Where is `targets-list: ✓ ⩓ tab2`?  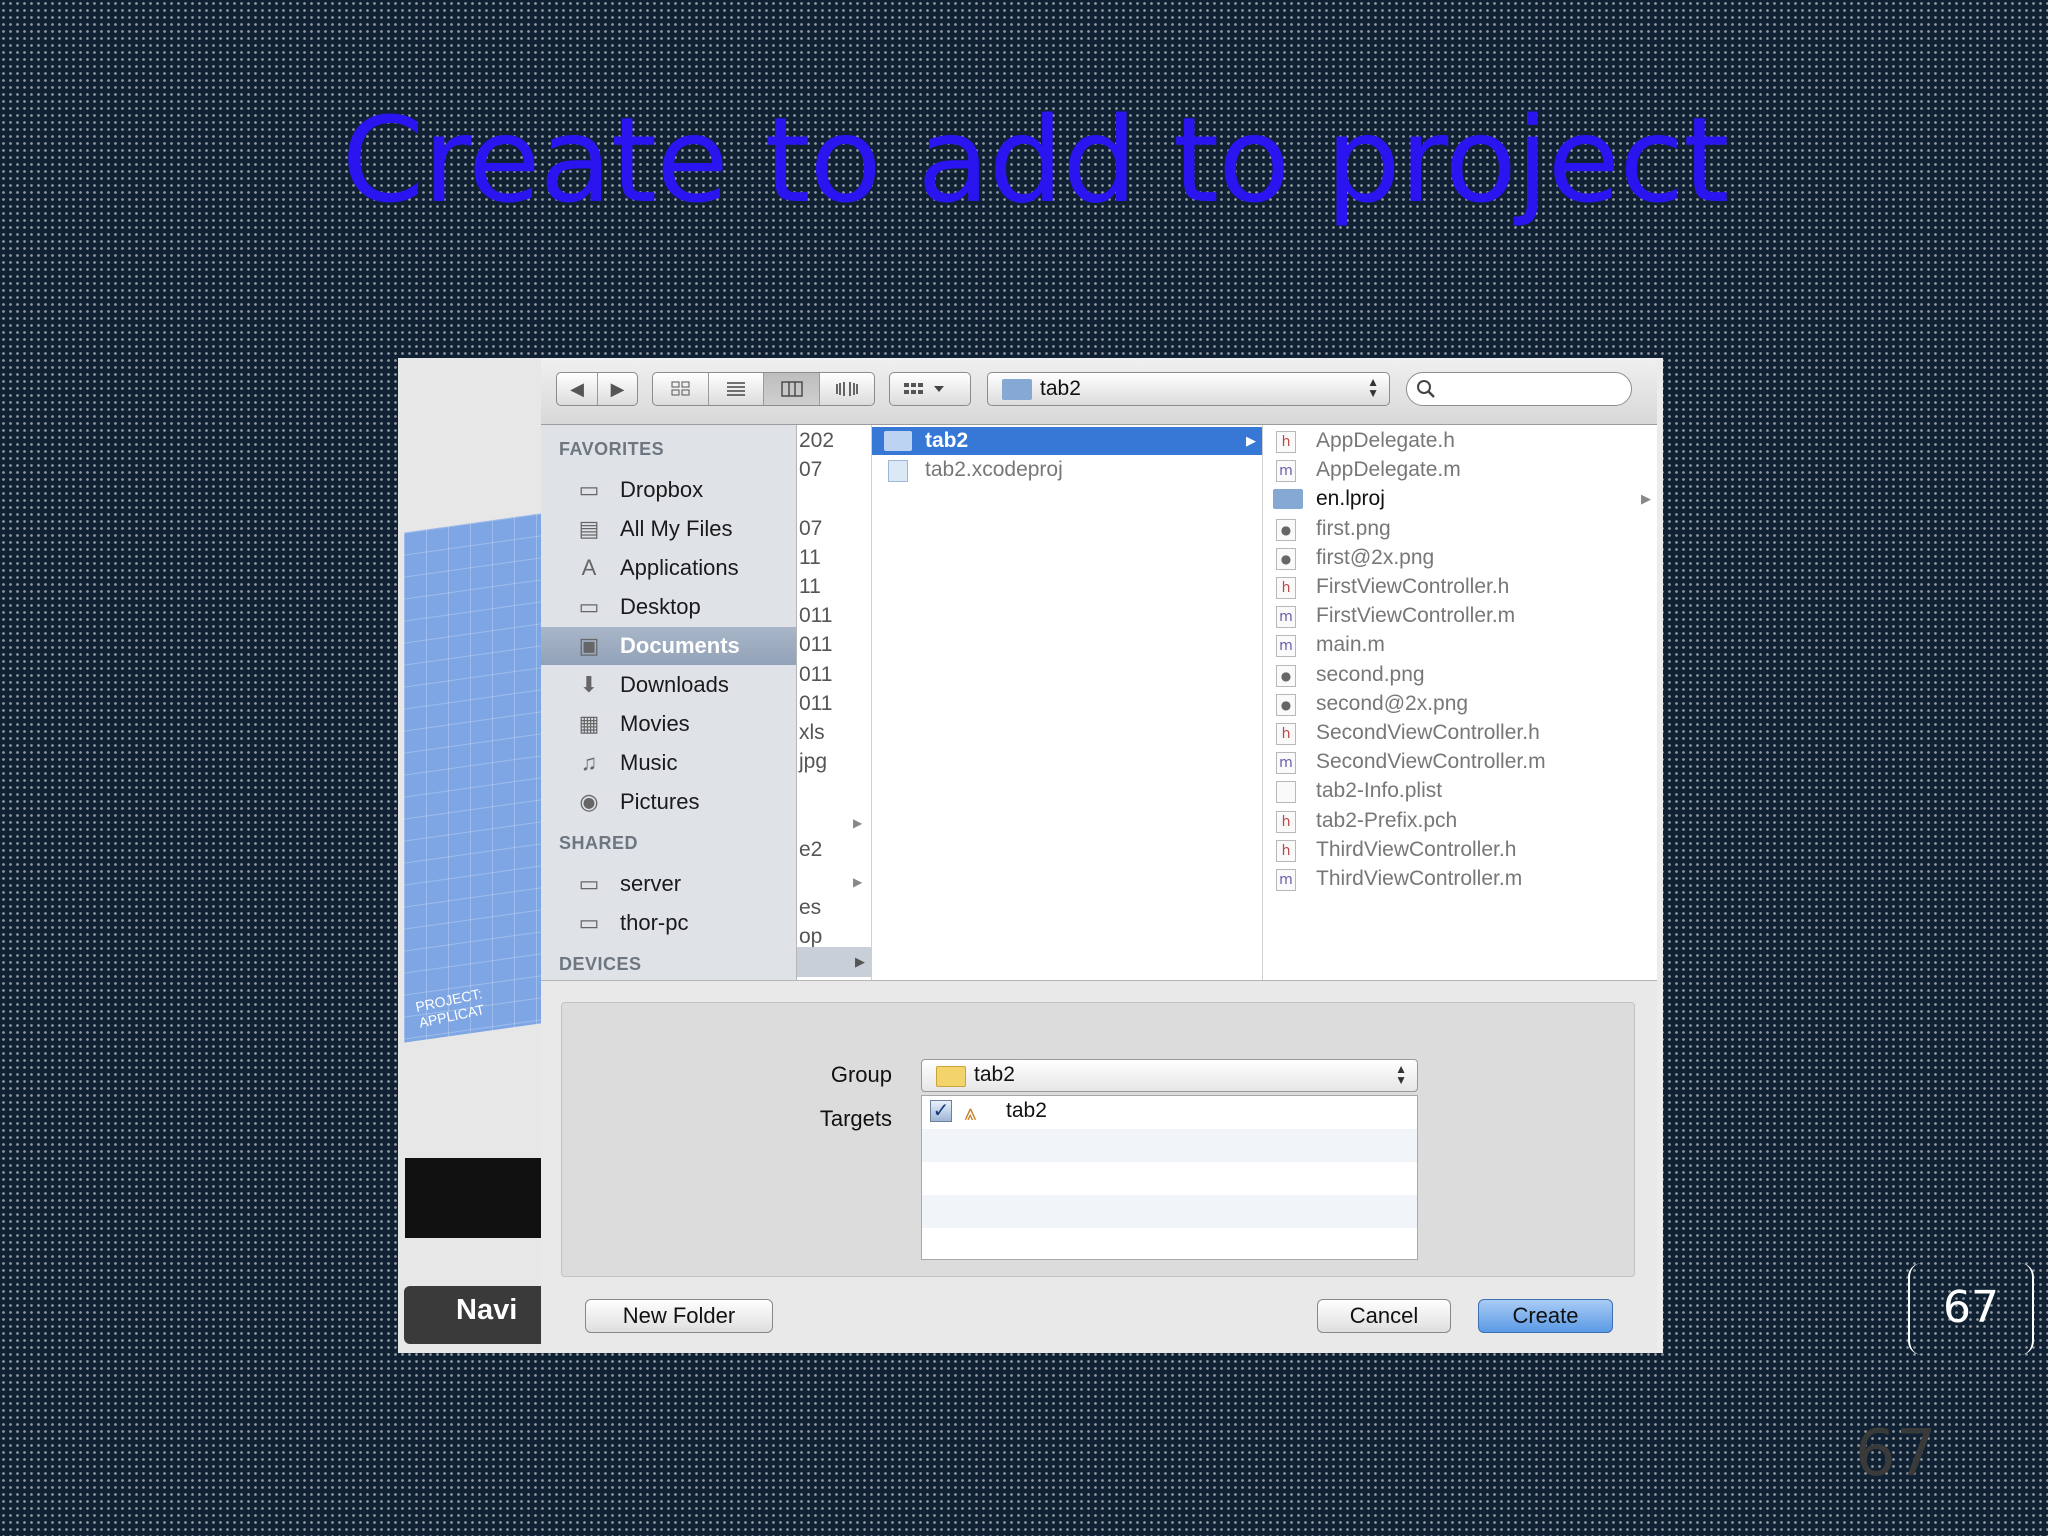
targets-list: ✓ ⩓ tab2 is located at coordinates (1169, 1177).